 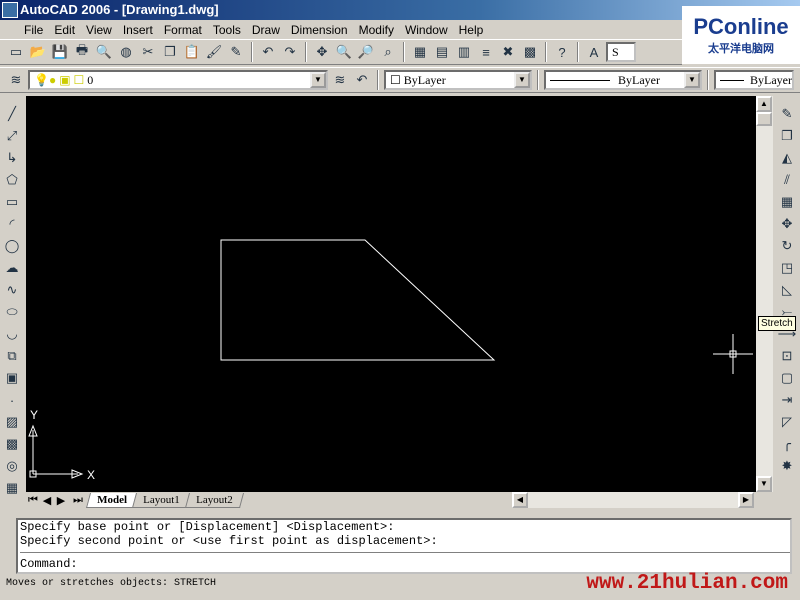 What do you see at coordinates (12, 224) in the screenshot?
I see `arc-icon: ◜` at bounding box center [12, 224].